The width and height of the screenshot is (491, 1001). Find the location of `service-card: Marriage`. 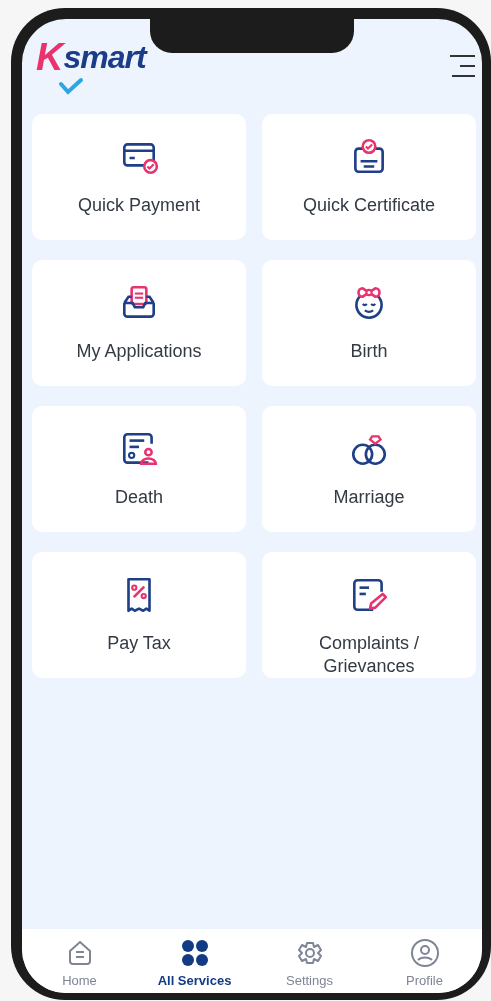

service-card: Marriage is located at coordinates (369, 469).